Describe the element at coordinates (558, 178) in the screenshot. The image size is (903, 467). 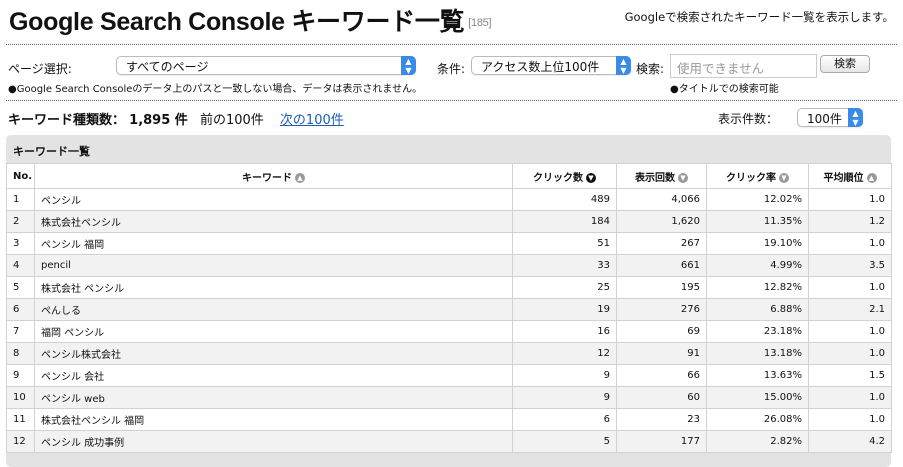
I see `col-header-clicks-label: クリック数` at that location.